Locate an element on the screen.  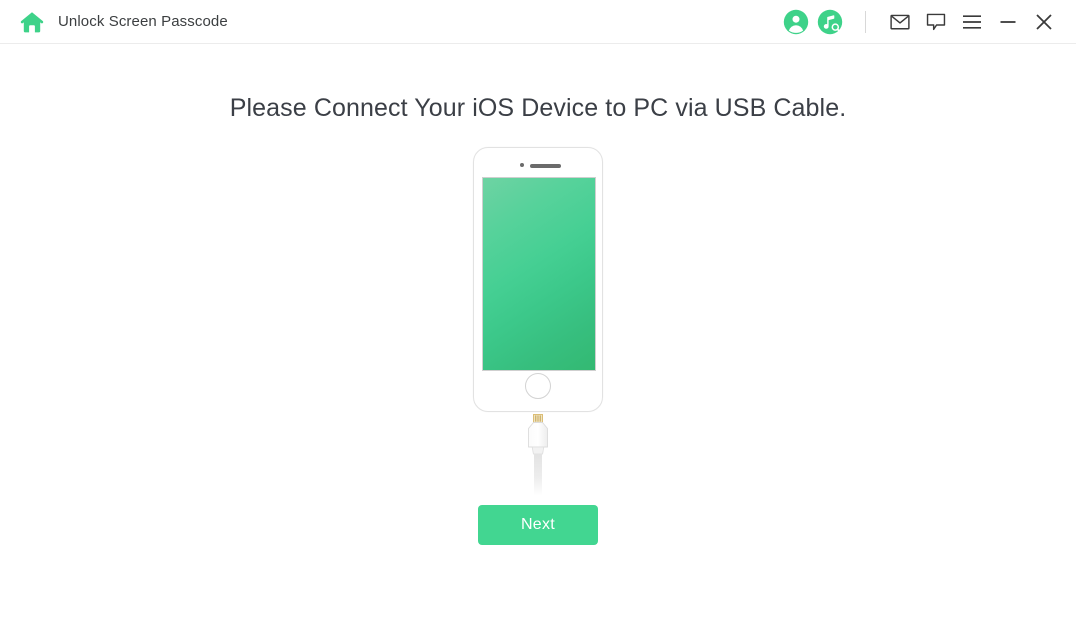
titlebar: Unlock Screen Passcode is located at coordinates (538, 22).